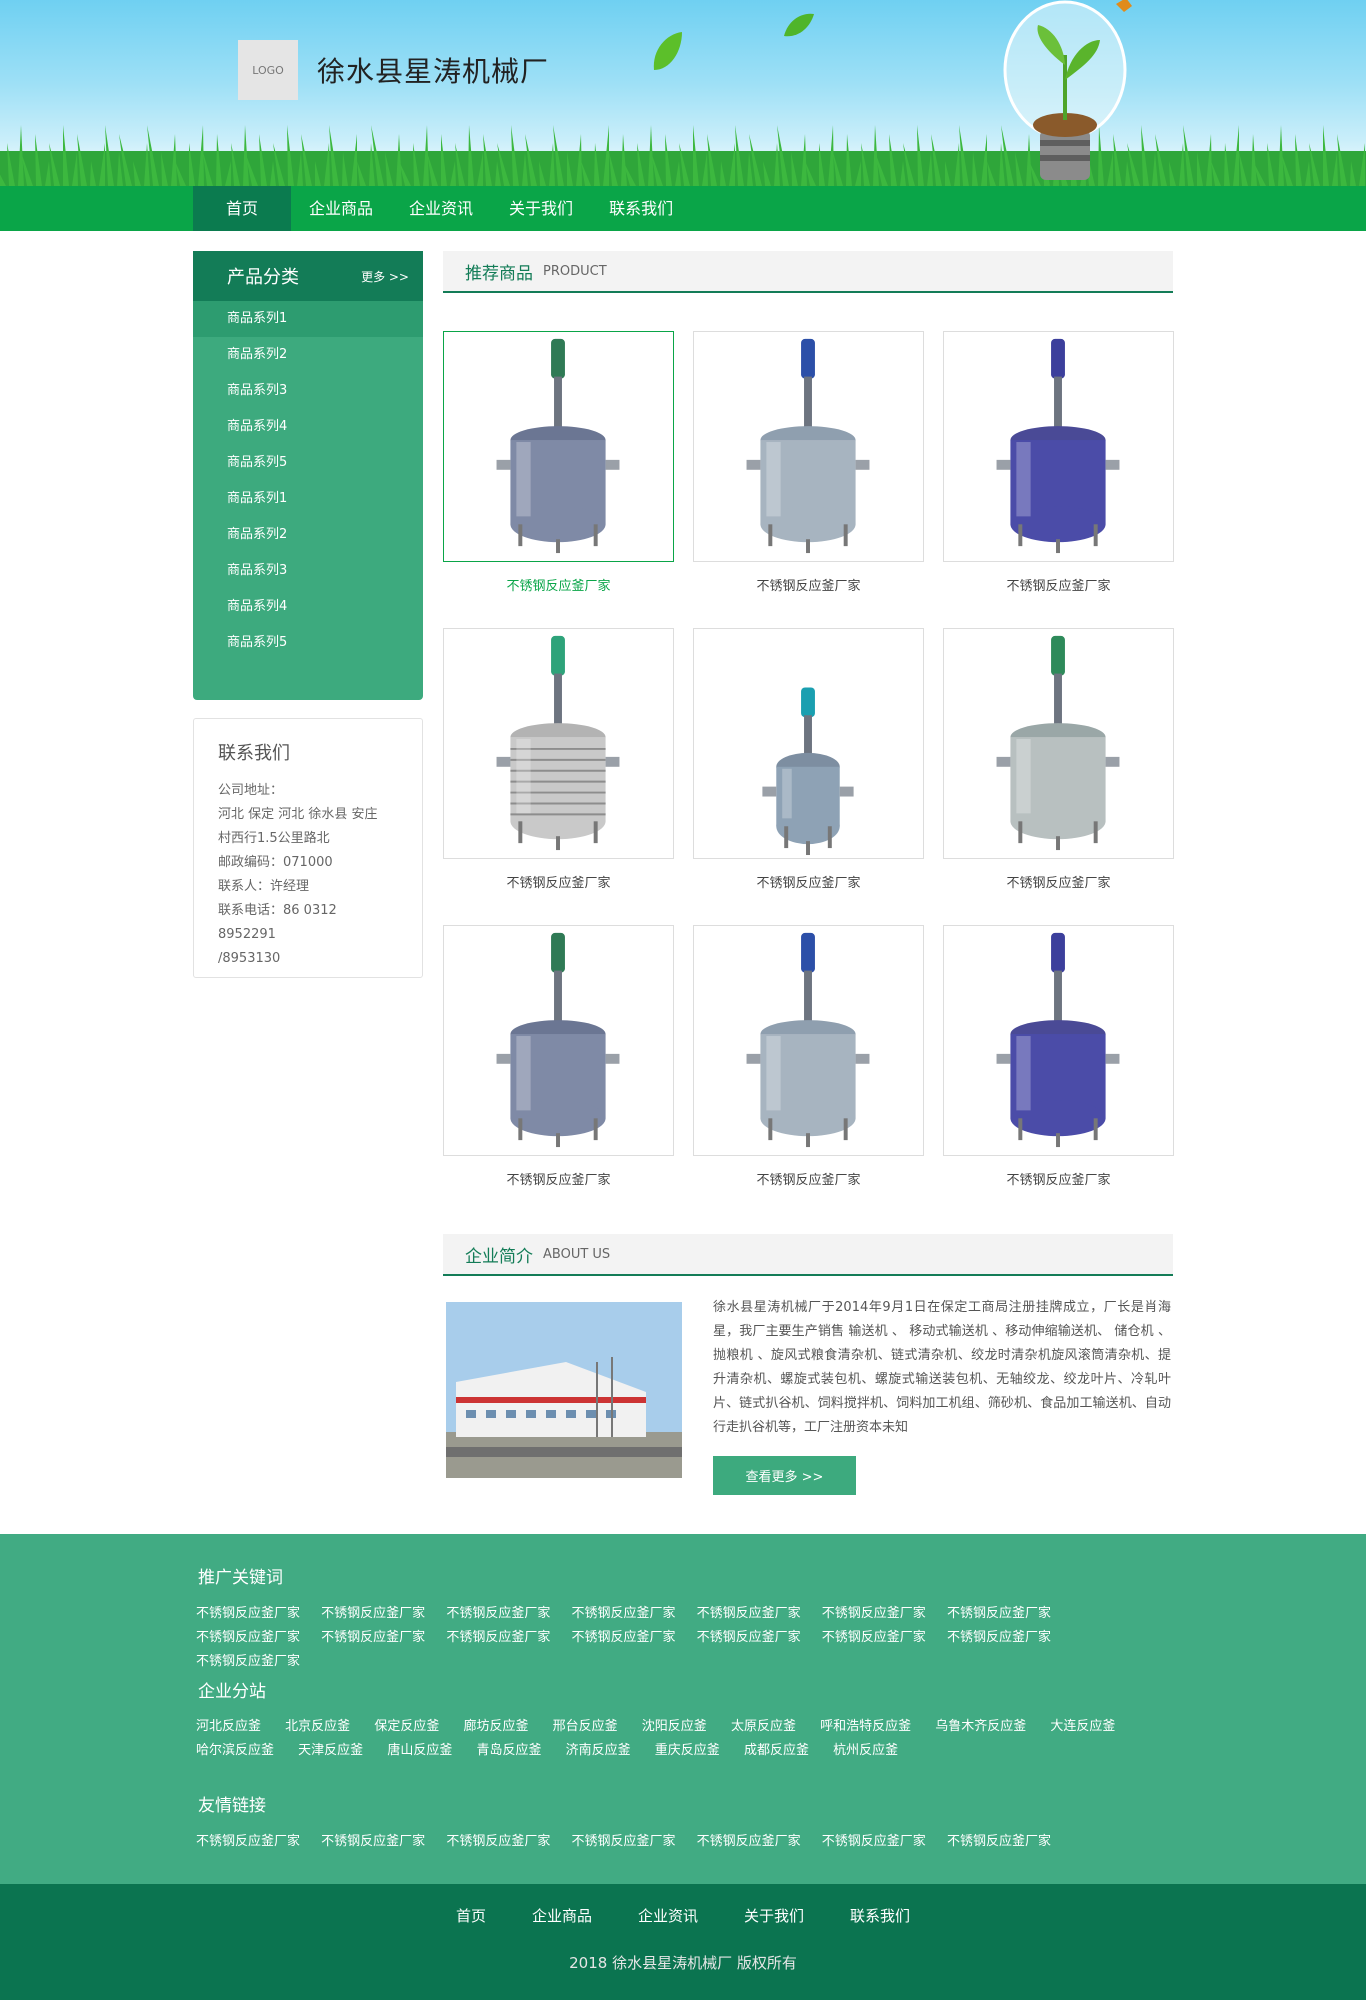 Image resolution: width=1366 pixels, height=2000 pixels. I want to click on nav-item-about: 关于我们, so click(541, 208).